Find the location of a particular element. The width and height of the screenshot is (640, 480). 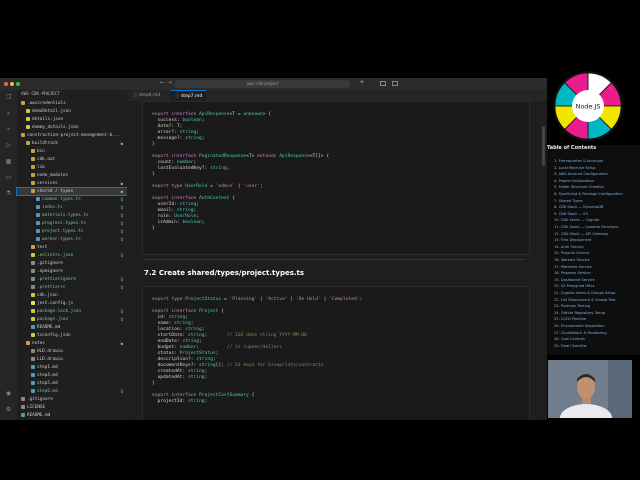

toc-link: 3. AWS Account Configuration is located at coordinates (581, 174).